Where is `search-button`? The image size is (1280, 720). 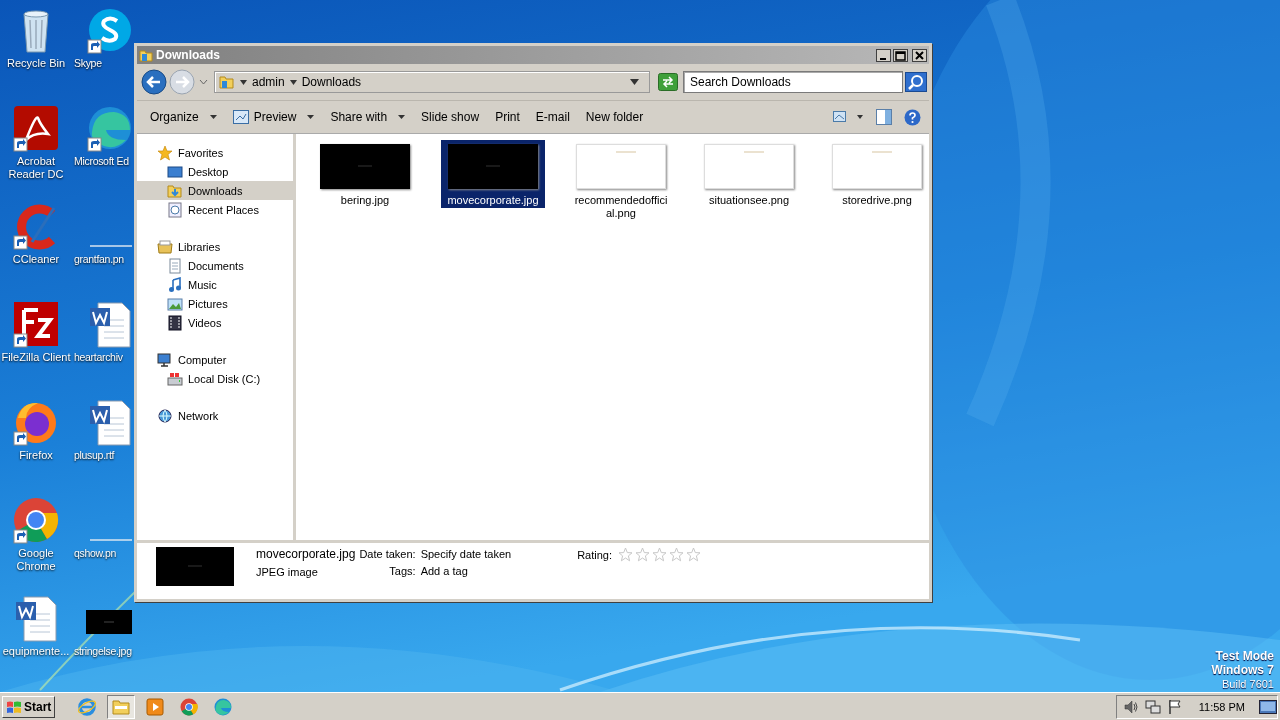 search-button is located at coordinates (916, 82).